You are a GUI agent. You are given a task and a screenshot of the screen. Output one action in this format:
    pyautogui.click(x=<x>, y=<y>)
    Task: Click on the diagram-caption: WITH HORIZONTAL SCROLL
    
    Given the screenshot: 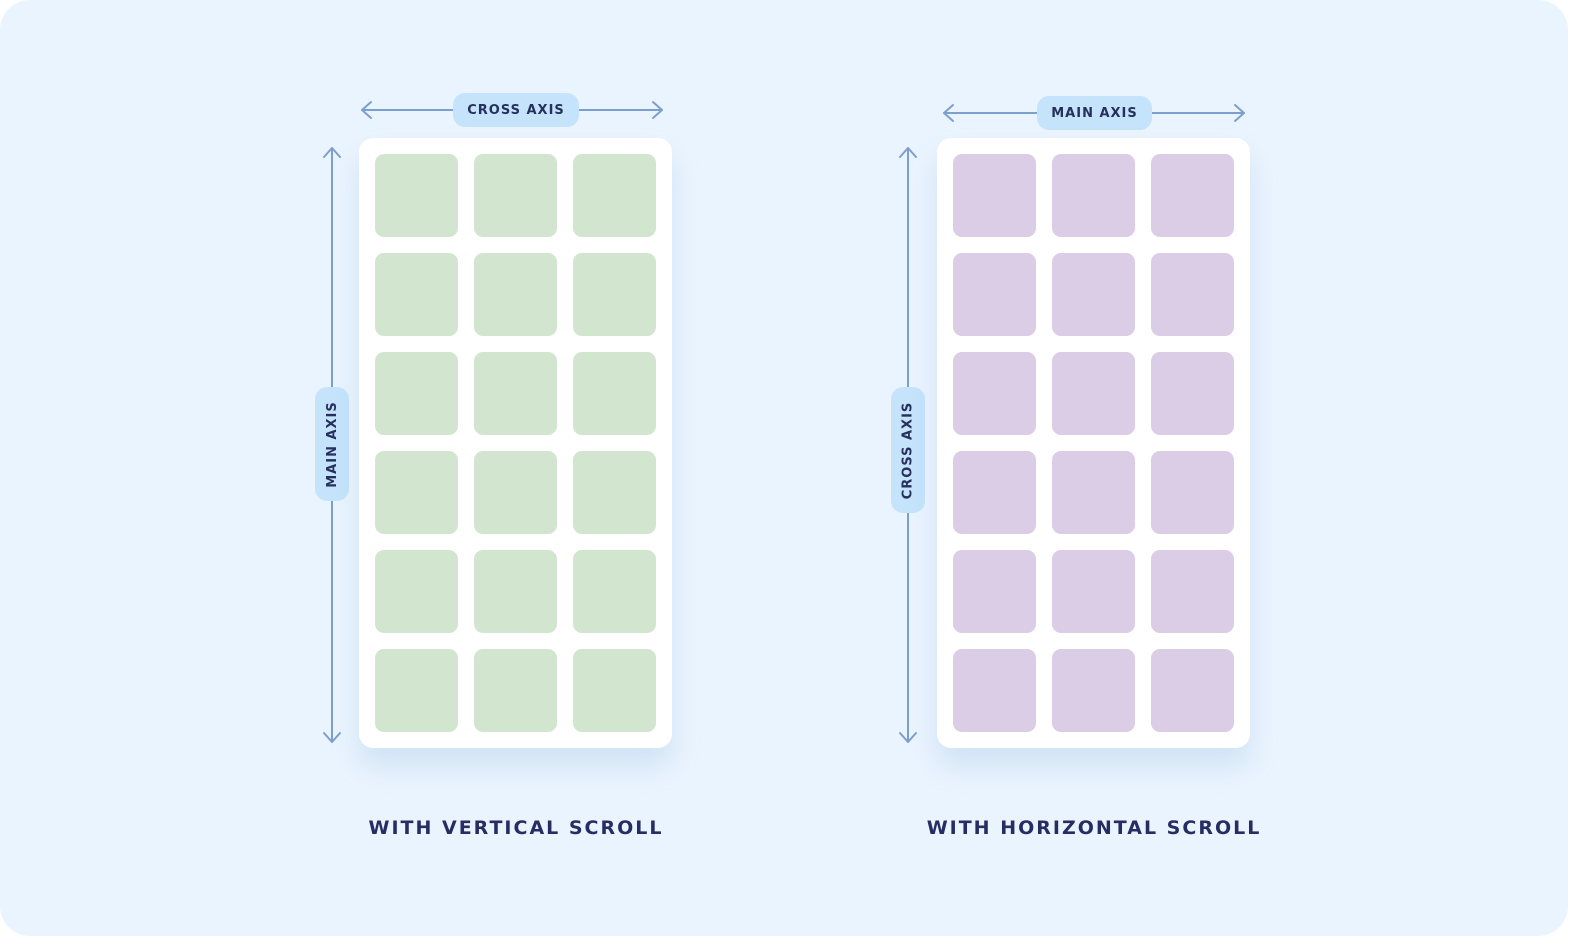 What is the action you would take?
    pyautogui.click(x=1094, y=828)
    